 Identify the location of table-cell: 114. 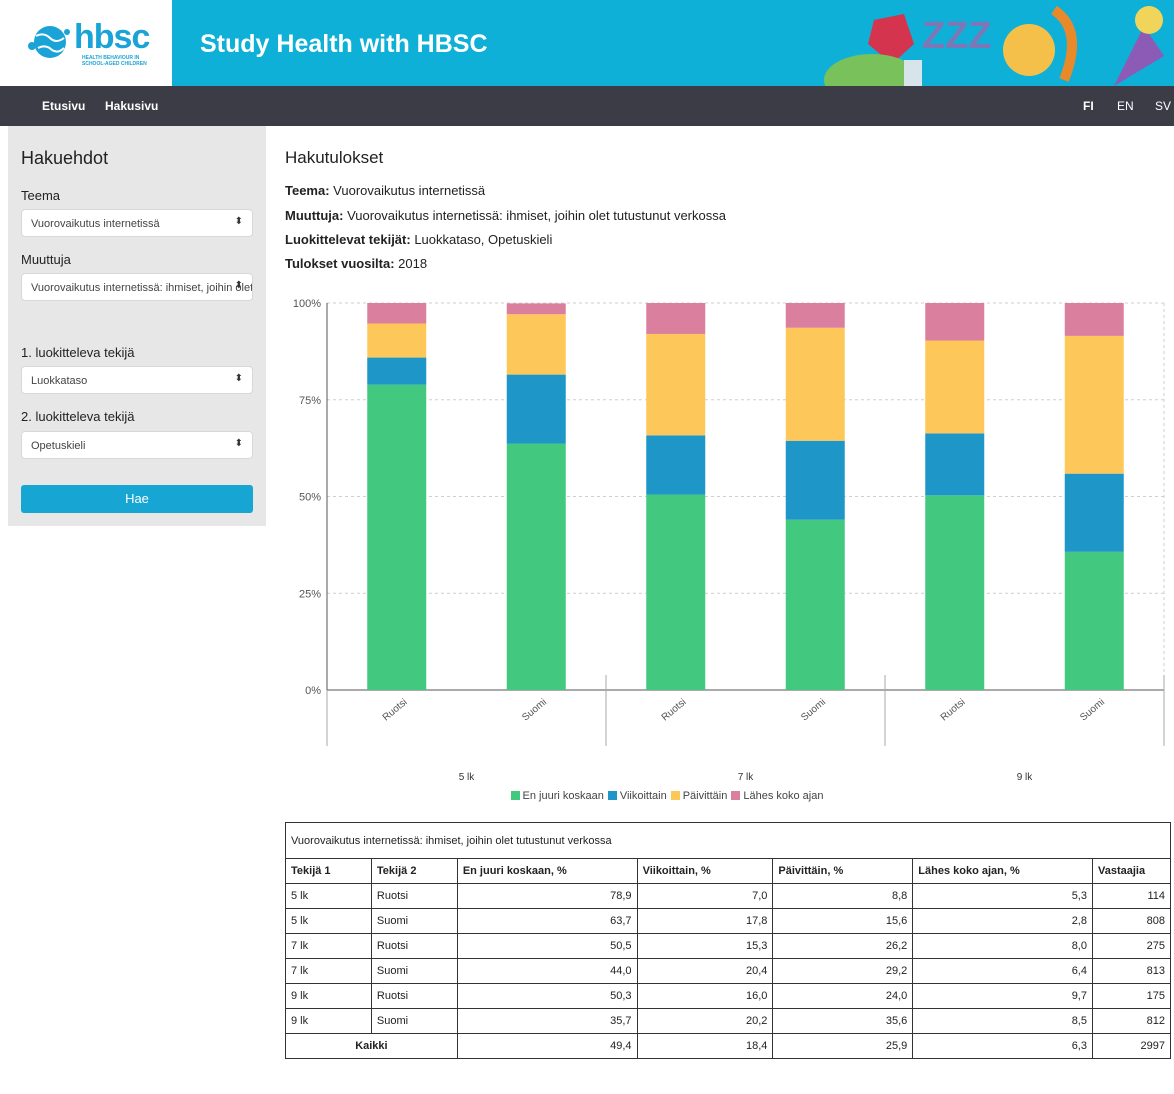
(1131, 896).